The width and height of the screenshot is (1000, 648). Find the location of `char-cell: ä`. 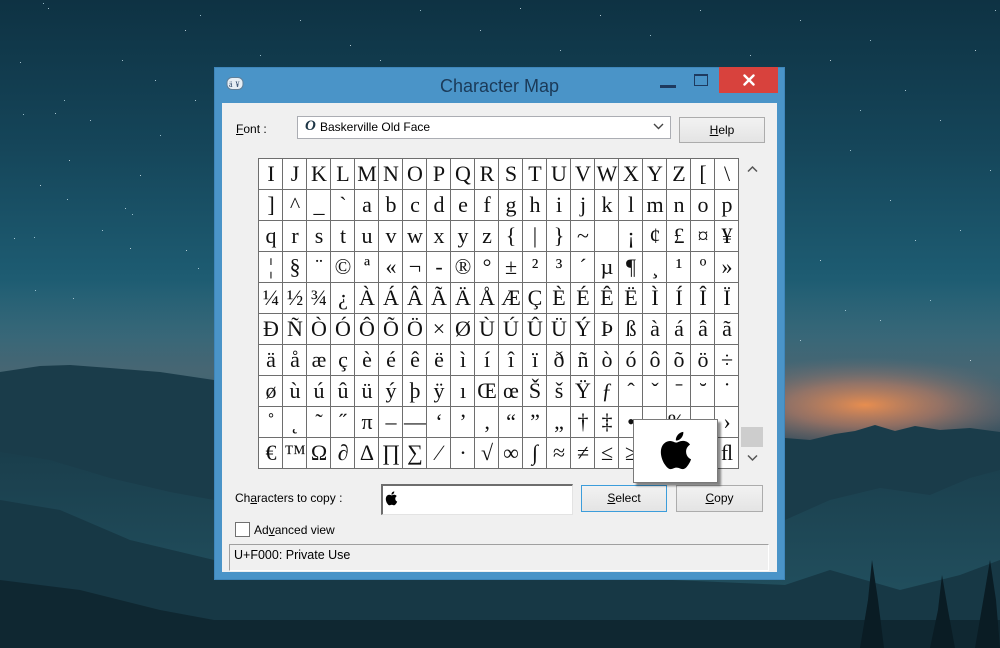

char-cell: ä is located at coordinates (271, 360).